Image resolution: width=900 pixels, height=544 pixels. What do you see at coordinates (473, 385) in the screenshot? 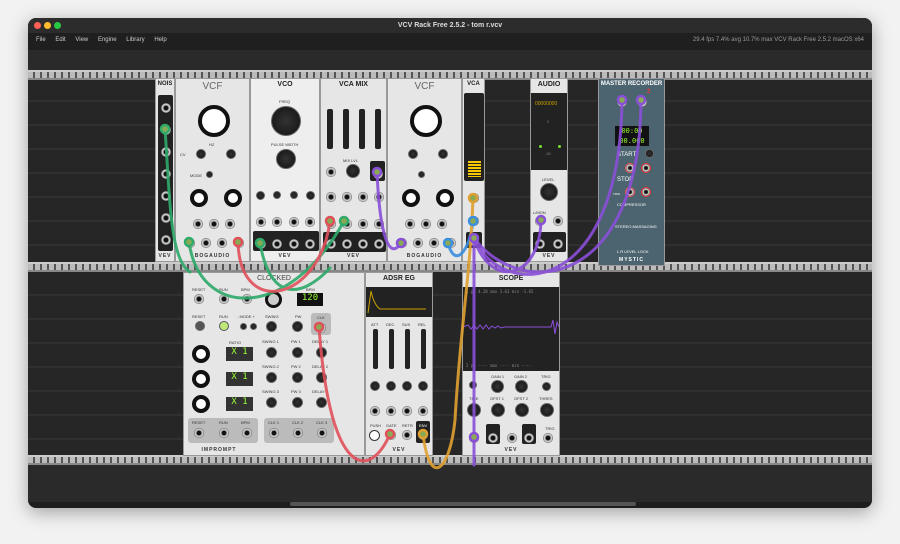
I see `xy-button` at bounding box center [473, 385].